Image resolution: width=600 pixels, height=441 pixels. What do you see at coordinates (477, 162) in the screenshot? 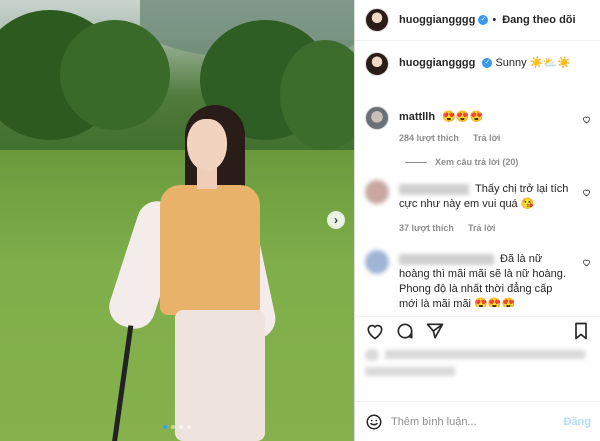
I see `view-replies-label: Xem câu trả lời (20)` at bounding box center [477, 162].